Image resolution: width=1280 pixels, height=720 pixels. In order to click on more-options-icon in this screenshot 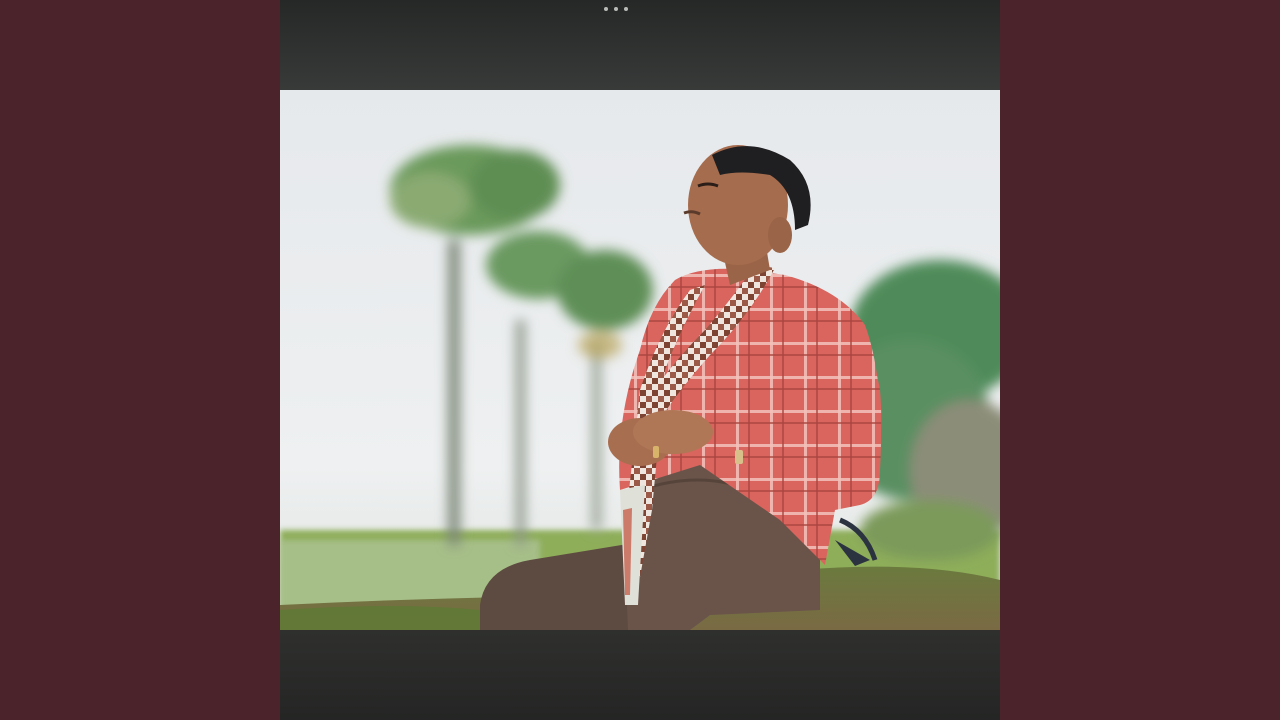, I will do `click(616, 9)`.